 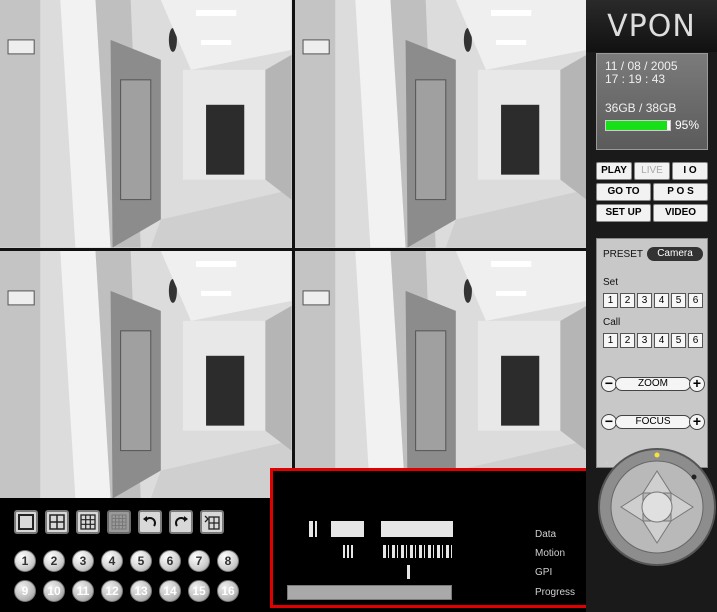 What do you see at coordinates (695, 300) in the screenshot?
I see `set-preset-button: 6` at bounding box center [695, 300].